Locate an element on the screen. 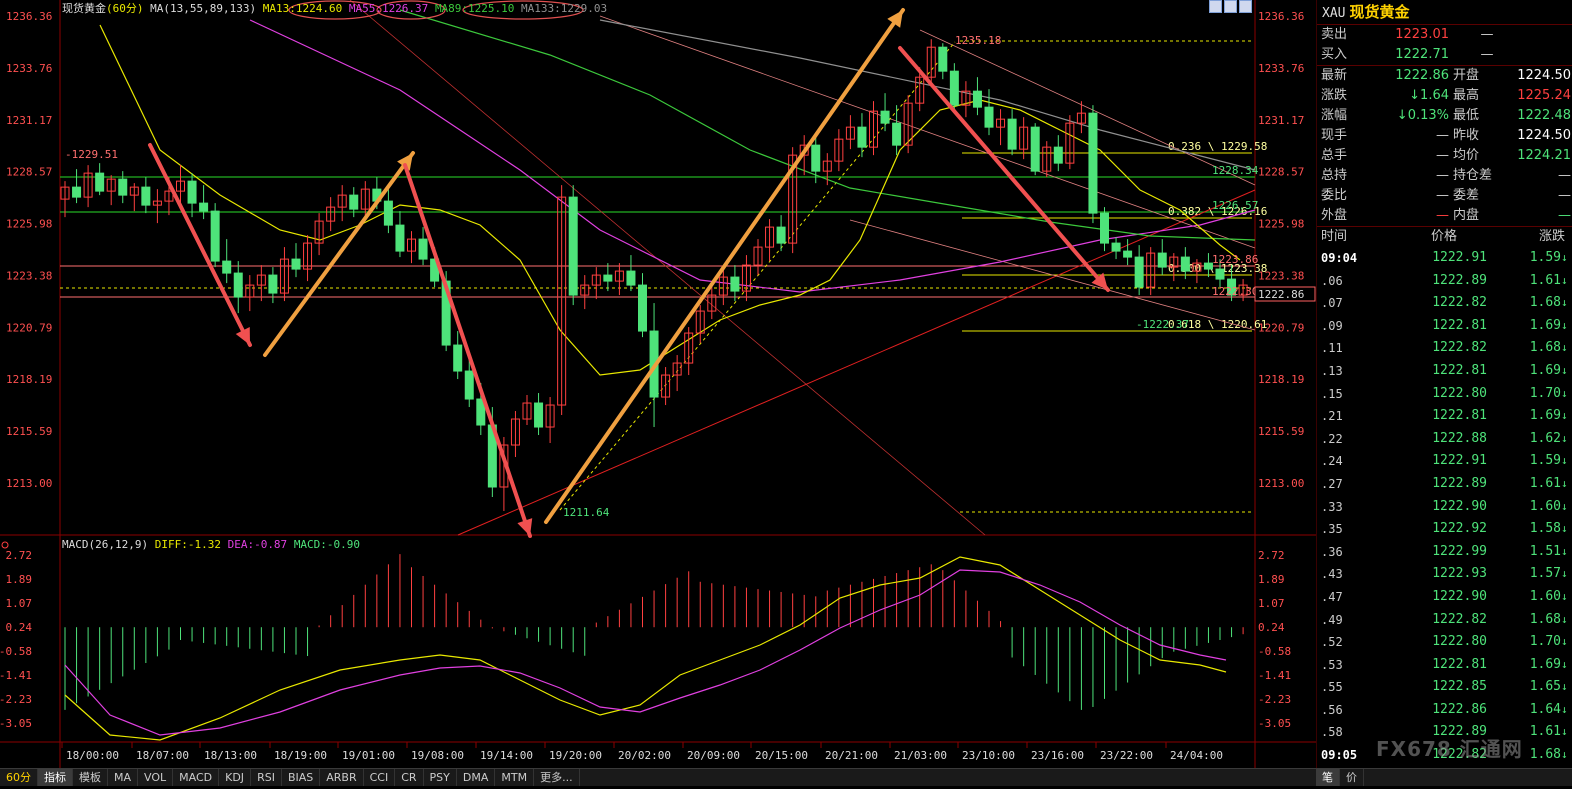 This screenshot has width=1572, height=789. tick-change: 1.58 is located at coordinates (1545, 529).